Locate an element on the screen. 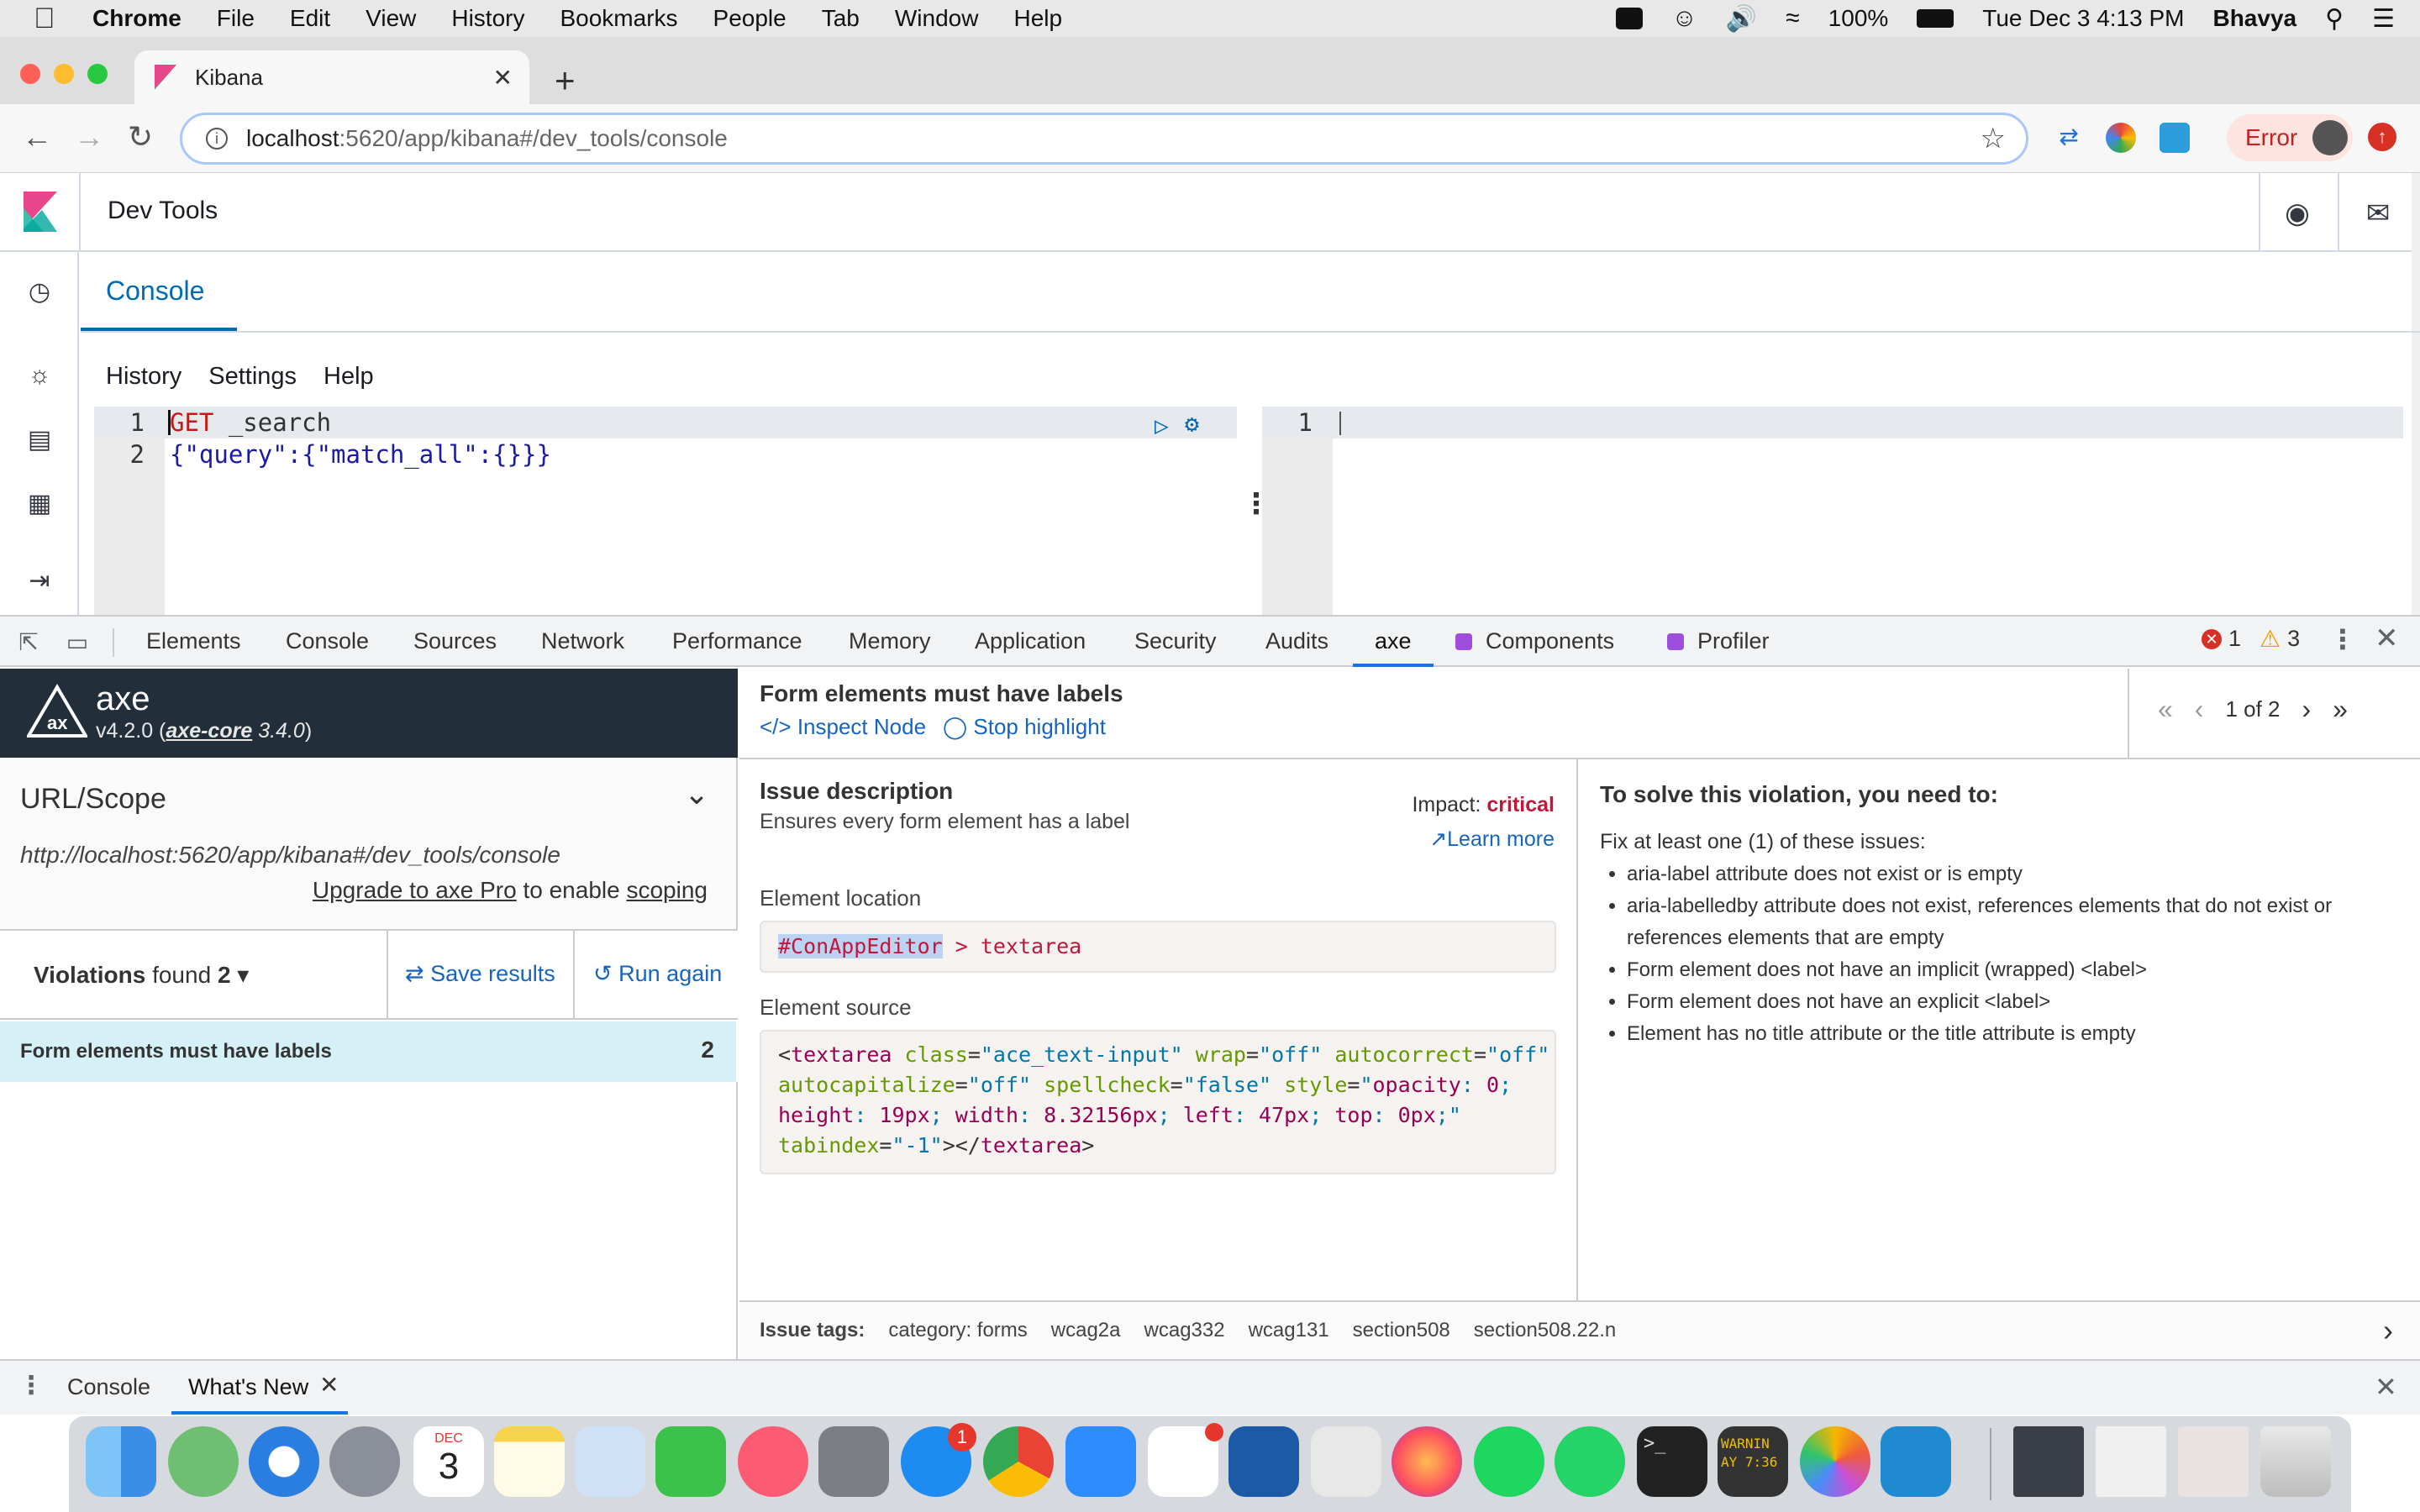  window-close-button is located at coordinates (30, 74).